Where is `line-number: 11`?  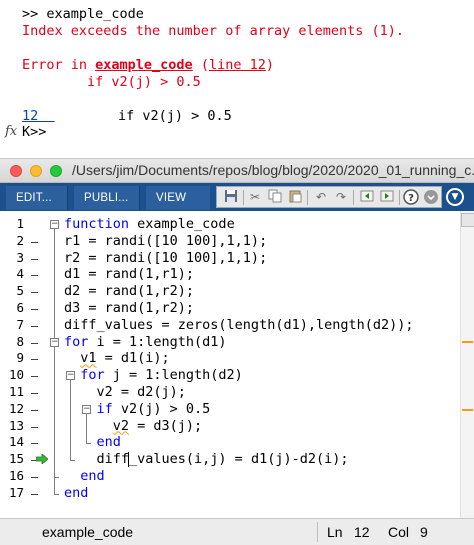
line-number: 11 is located at coordinates (12, 391).